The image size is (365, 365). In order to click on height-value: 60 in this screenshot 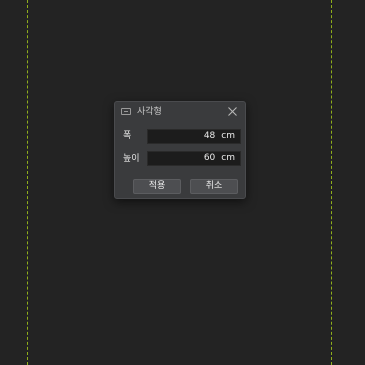, I will do `click(209, 158)`.